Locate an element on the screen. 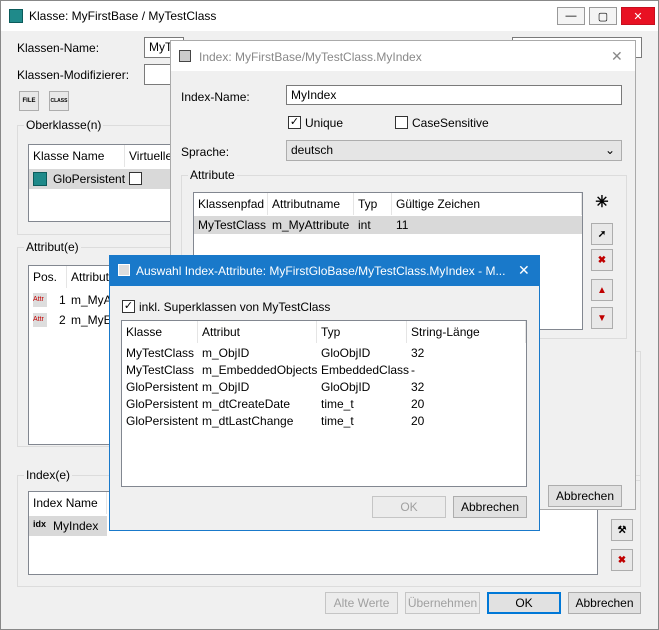  remove-index-icon: ✖ is located at coordinates (622, 560).